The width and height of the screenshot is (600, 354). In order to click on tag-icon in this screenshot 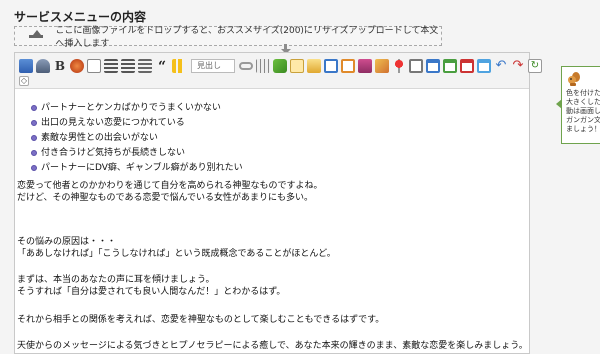, I will do `click(365, 66)`.